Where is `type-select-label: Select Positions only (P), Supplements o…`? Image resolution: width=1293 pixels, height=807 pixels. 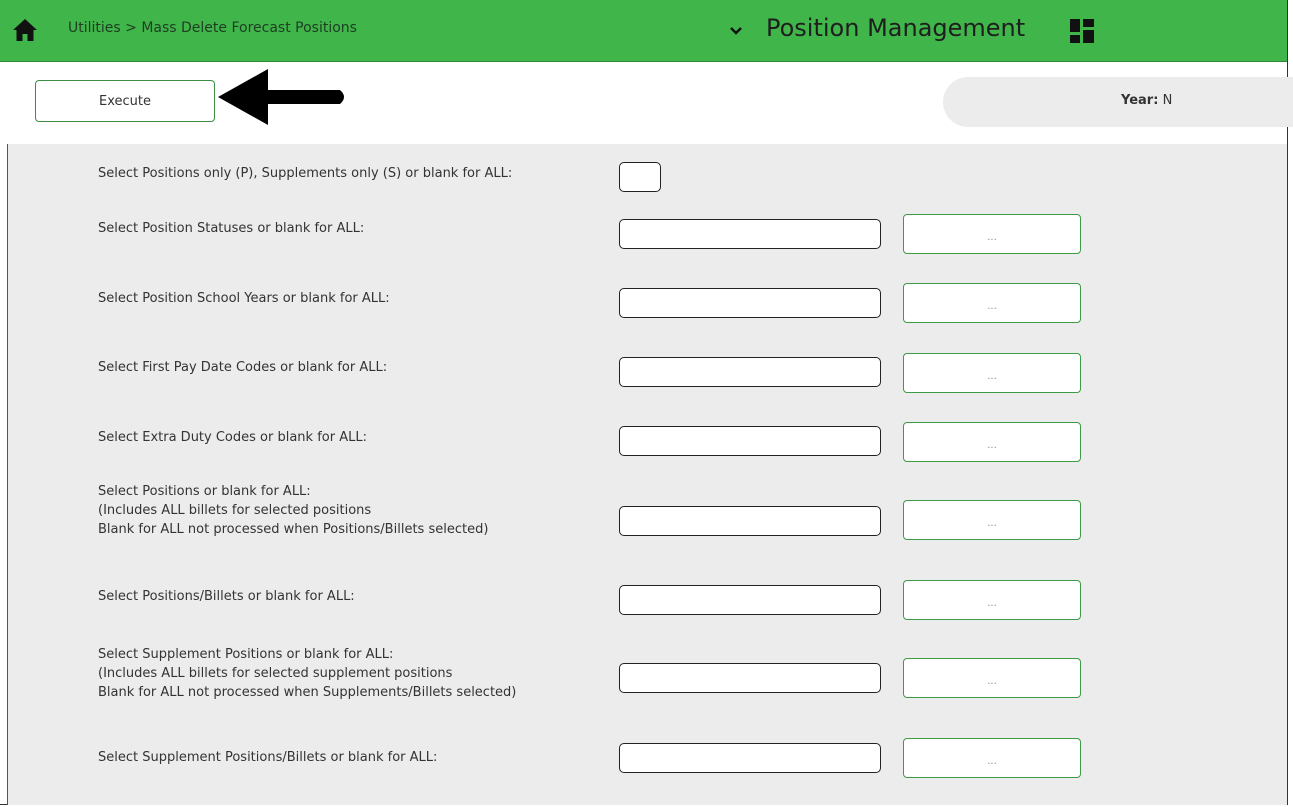 type-select-label: Select Positions only (P), Supplements o… is located at coordinates (305, 173).